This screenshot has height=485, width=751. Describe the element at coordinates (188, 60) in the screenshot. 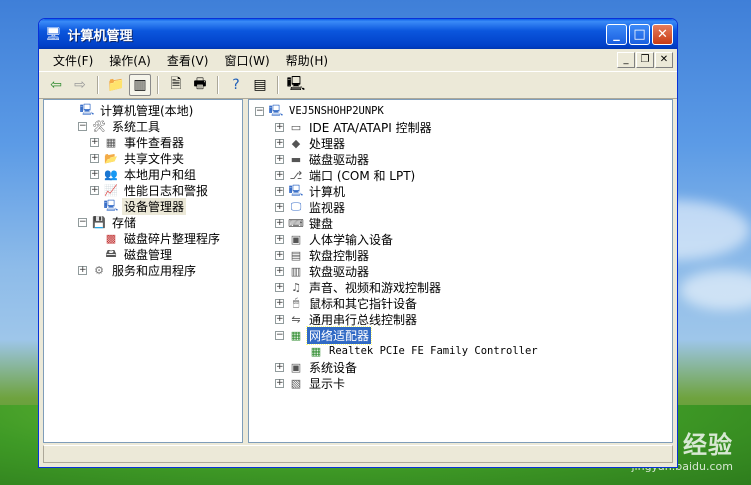

I see `menu-view: 查看(V)` at that location.